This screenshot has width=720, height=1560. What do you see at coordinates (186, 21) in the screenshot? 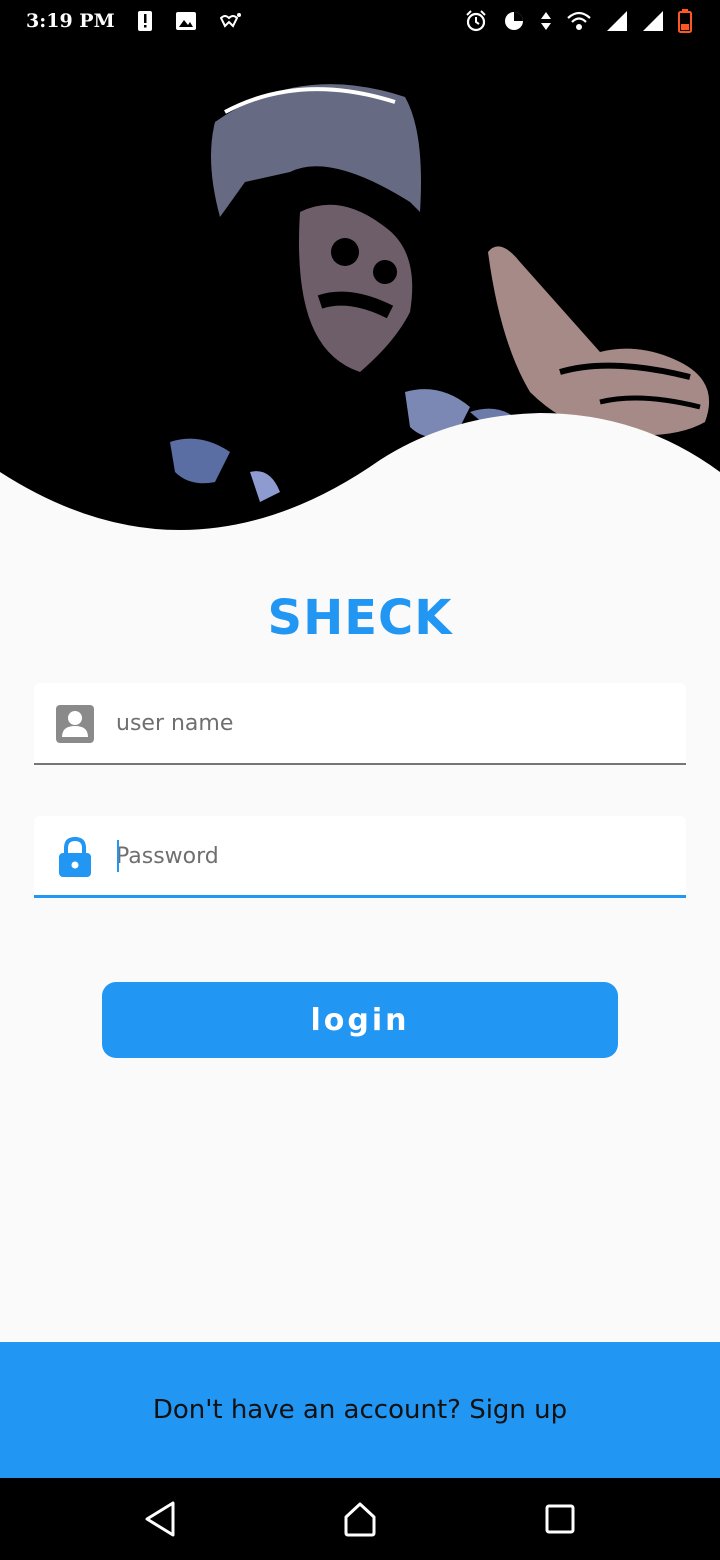
I see `image-icon` at bounding box center [186, 21].